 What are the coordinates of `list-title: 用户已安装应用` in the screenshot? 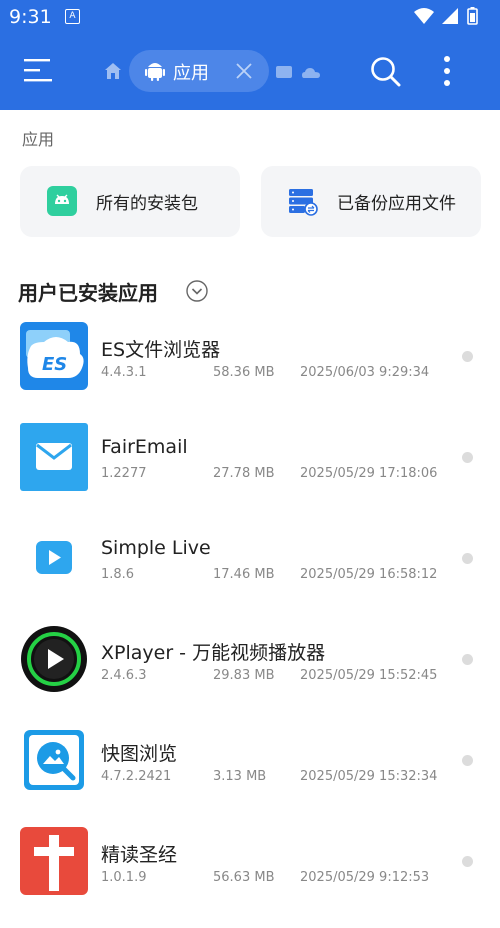 It's located at (88, 293).